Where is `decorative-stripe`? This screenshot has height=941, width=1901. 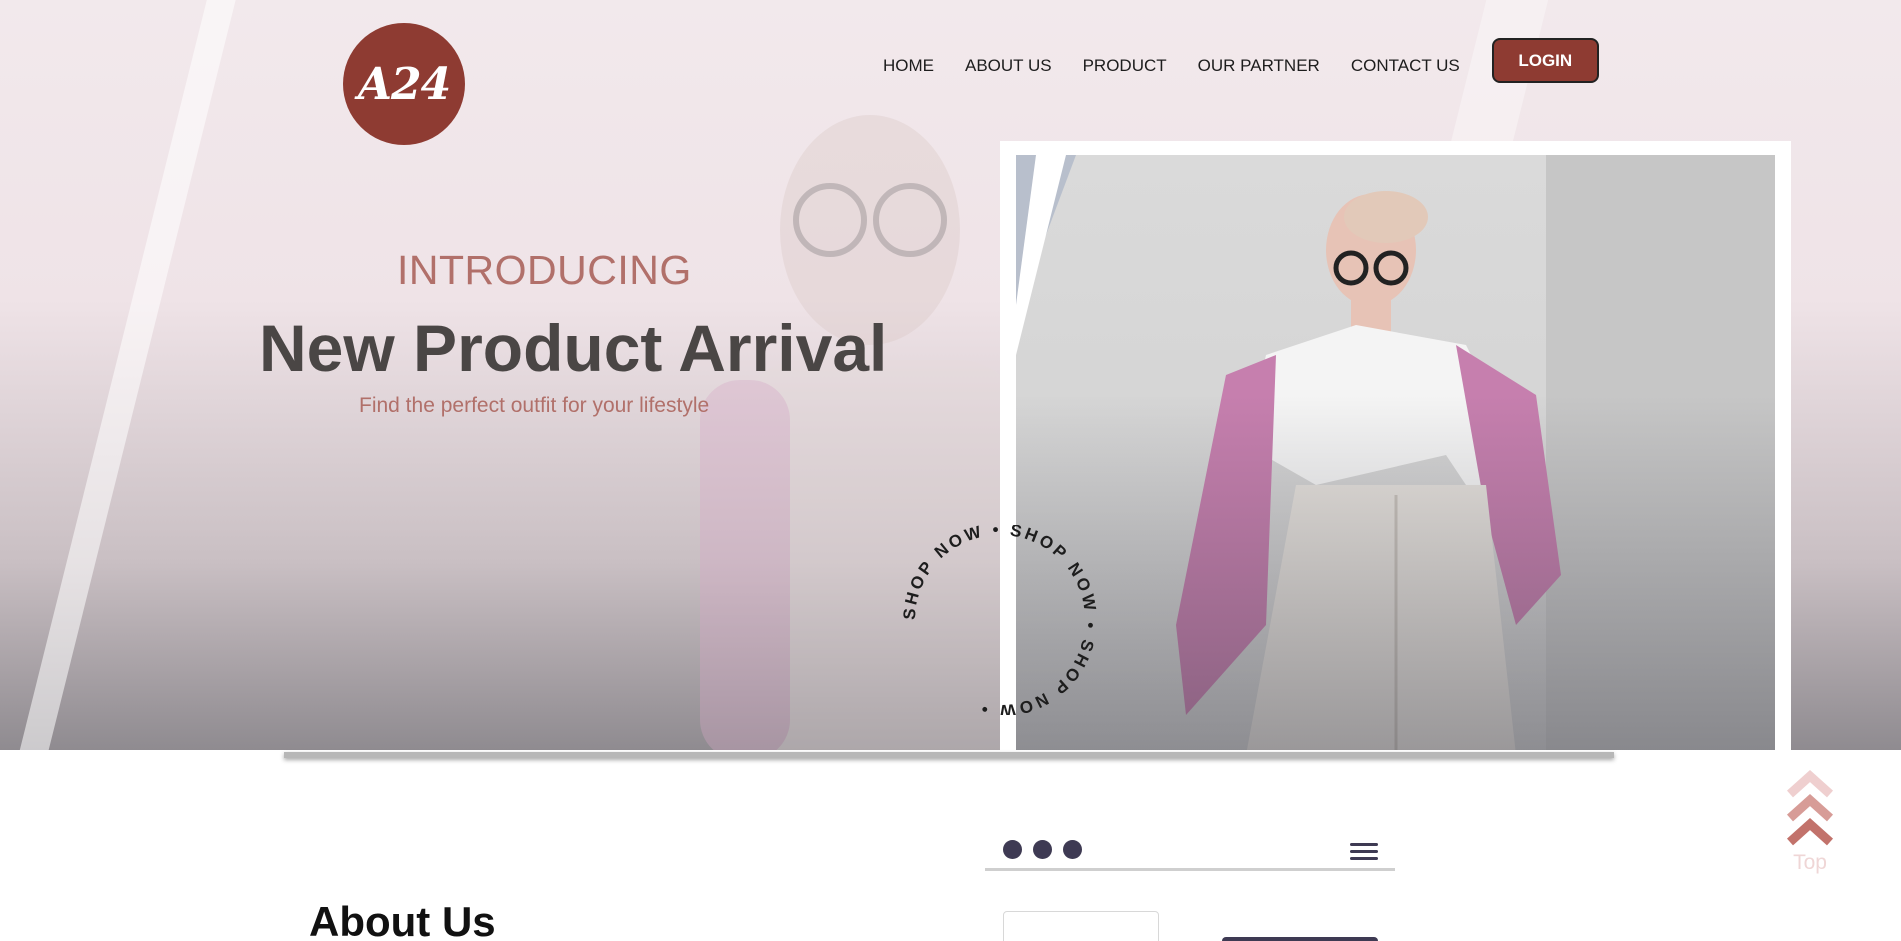
decorative-stripe is located at coordinates (124, 375).